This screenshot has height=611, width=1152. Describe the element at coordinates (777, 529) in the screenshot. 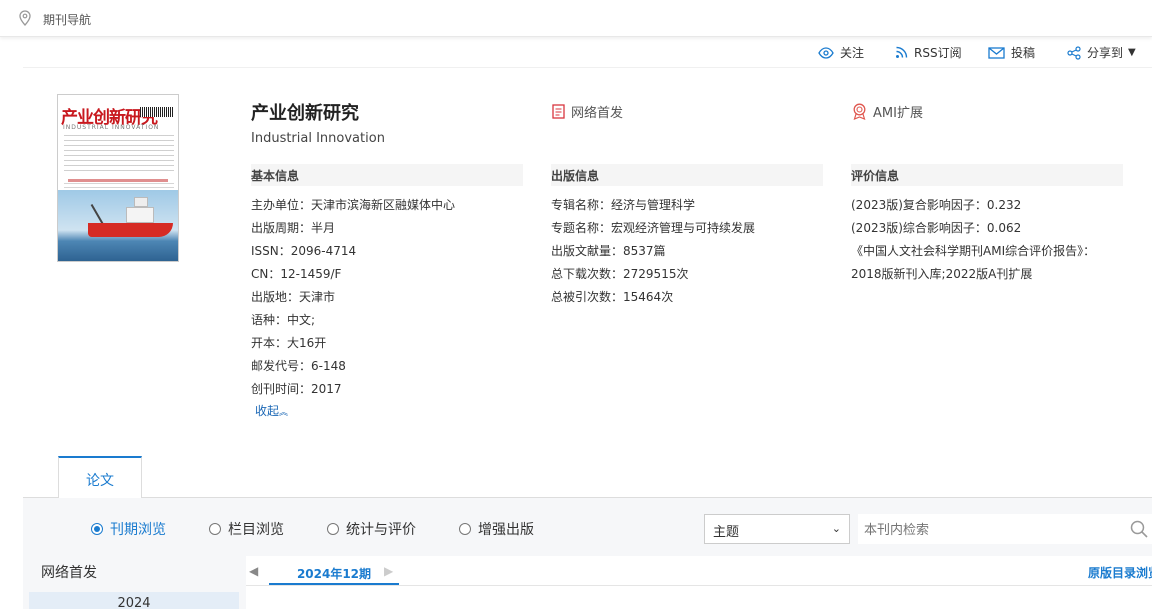

I see `search-field-select: 主题 ⌄` at that location.